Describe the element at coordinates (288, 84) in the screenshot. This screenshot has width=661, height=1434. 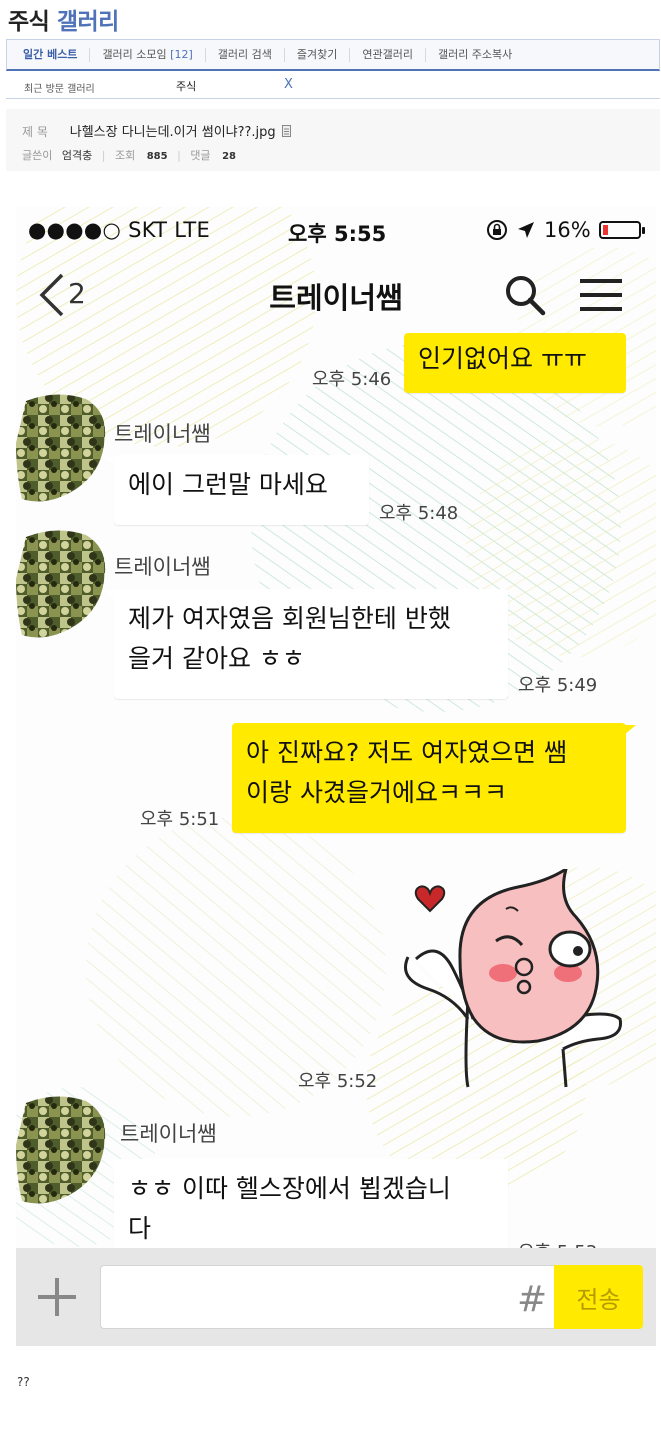
I see `recent-close-icon: X` at that location.